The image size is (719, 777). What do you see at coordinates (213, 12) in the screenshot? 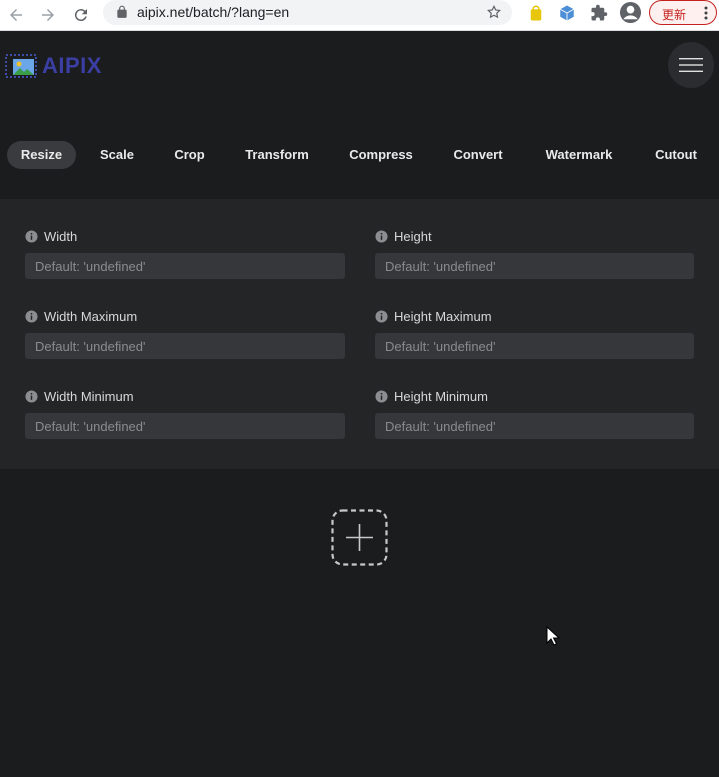
I see `url-text: aipix.net/batch/?lang=en` at bounding box center [213, 12].